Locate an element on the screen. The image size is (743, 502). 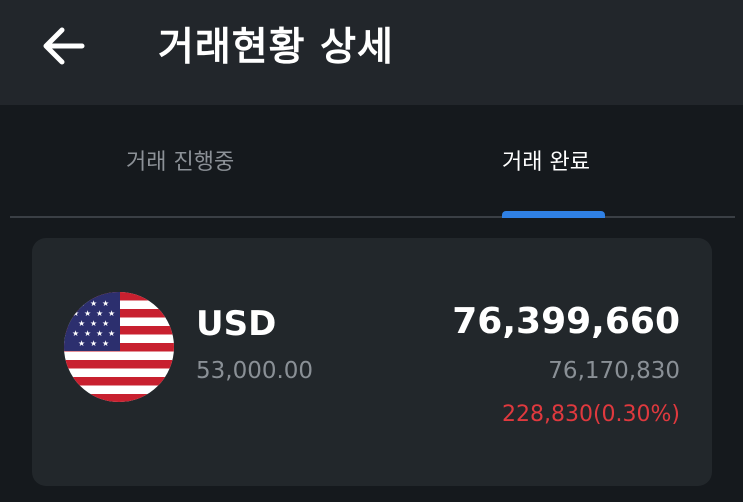
tab-divider is located at coordinates (372, 217).